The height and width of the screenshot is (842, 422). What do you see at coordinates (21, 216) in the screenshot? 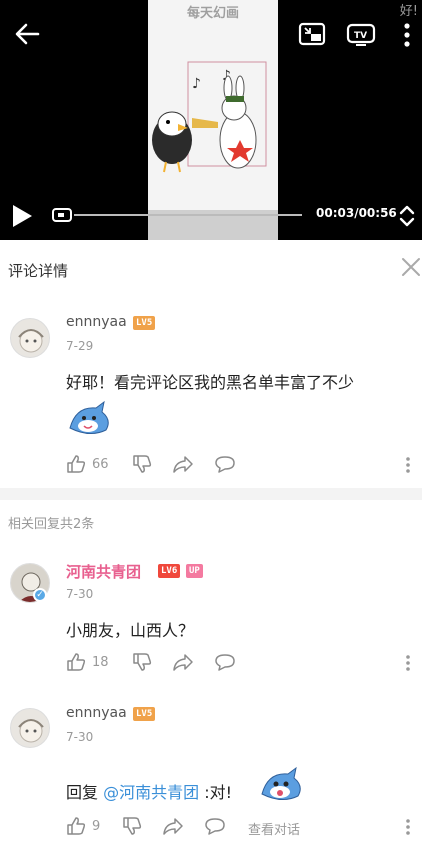
I see `play-icon` at bounding box center [21, 216].